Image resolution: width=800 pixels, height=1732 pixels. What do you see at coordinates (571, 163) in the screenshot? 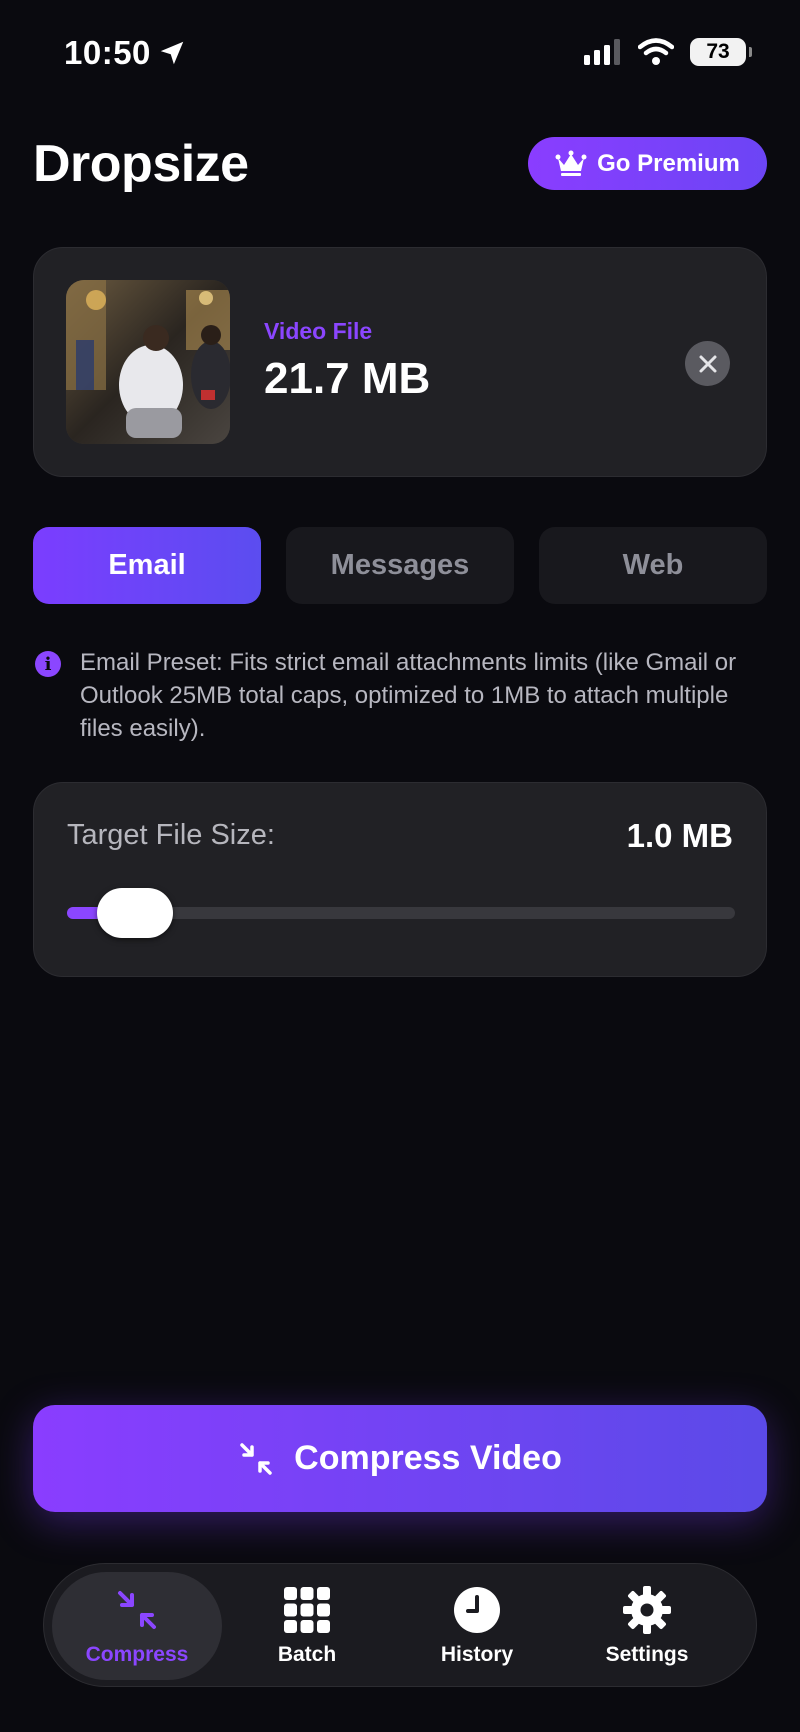
I see `crown-icon` at bounding box center [571, 163].